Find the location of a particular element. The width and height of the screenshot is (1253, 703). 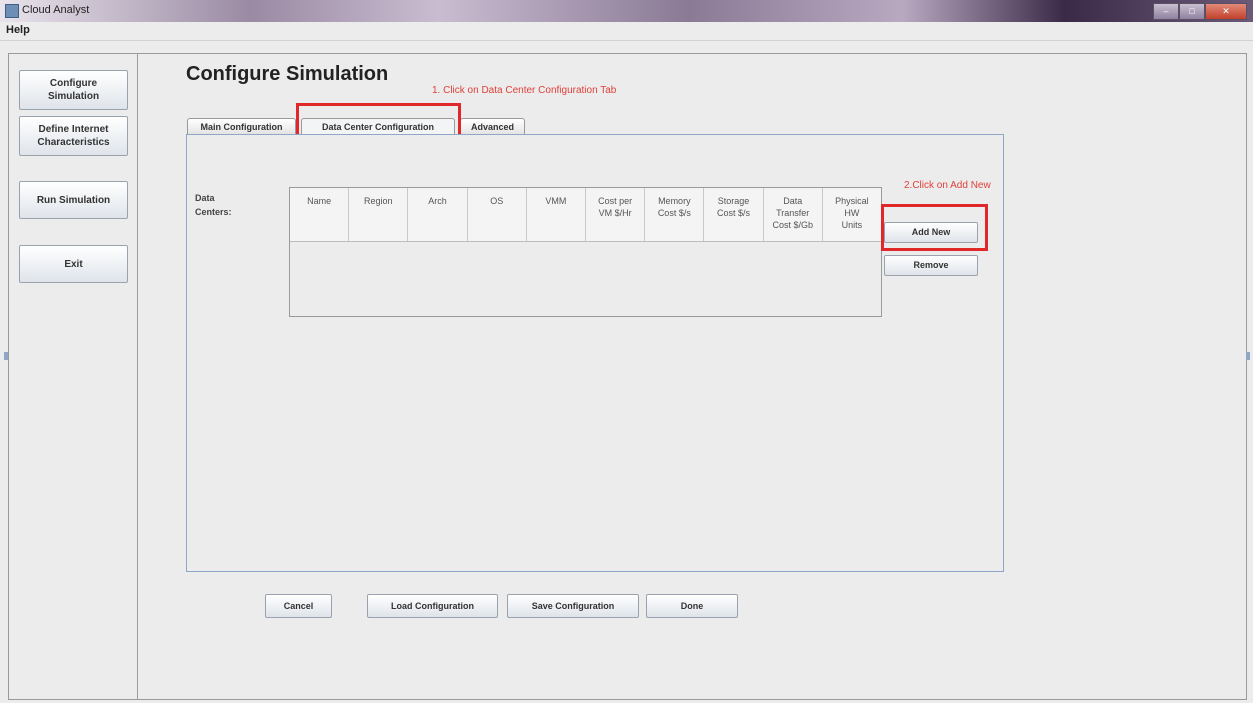

column-header-arch: Arch is located at coordinates (438, 214).